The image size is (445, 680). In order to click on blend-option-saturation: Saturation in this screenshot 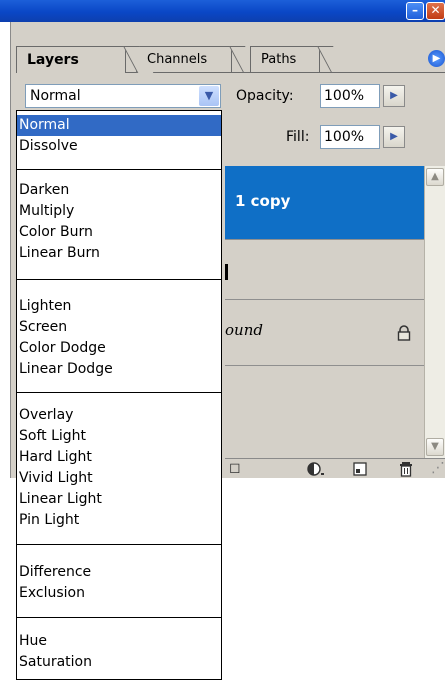, I will do `click(119, 662)`.